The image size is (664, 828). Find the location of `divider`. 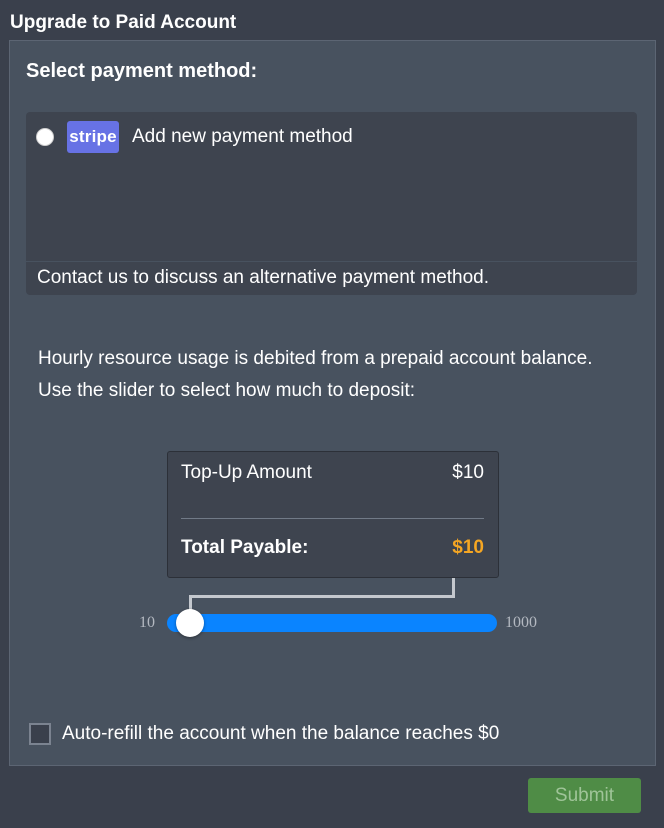

divider is located at coordinates (331, 261).